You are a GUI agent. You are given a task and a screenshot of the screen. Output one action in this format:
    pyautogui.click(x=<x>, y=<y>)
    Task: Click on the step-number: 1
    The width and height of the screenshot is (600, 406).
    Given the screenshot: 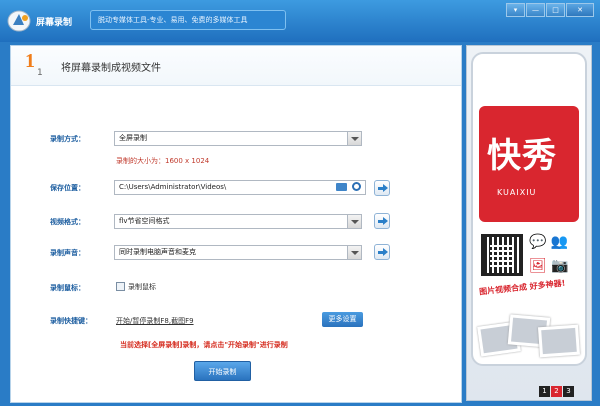 What is the action you would take?
    pyautogui.click(x=30, y=61)
    